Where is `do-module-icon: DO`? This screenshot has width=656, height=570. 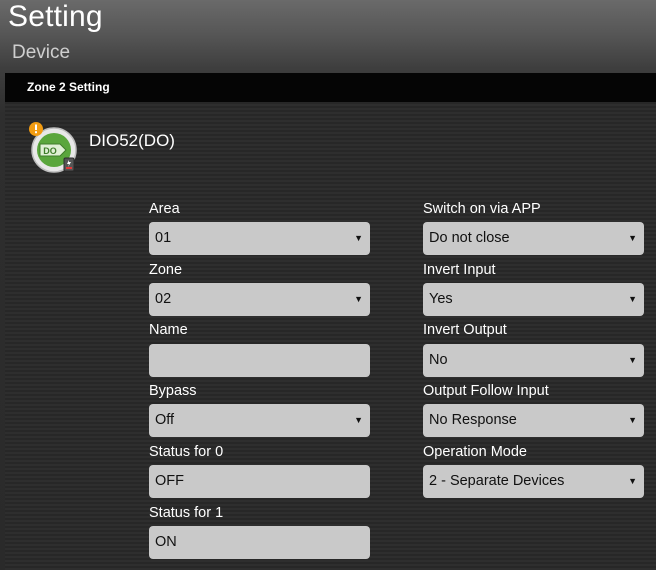
do-module-icon: DO is located at coordinates (53, 147).